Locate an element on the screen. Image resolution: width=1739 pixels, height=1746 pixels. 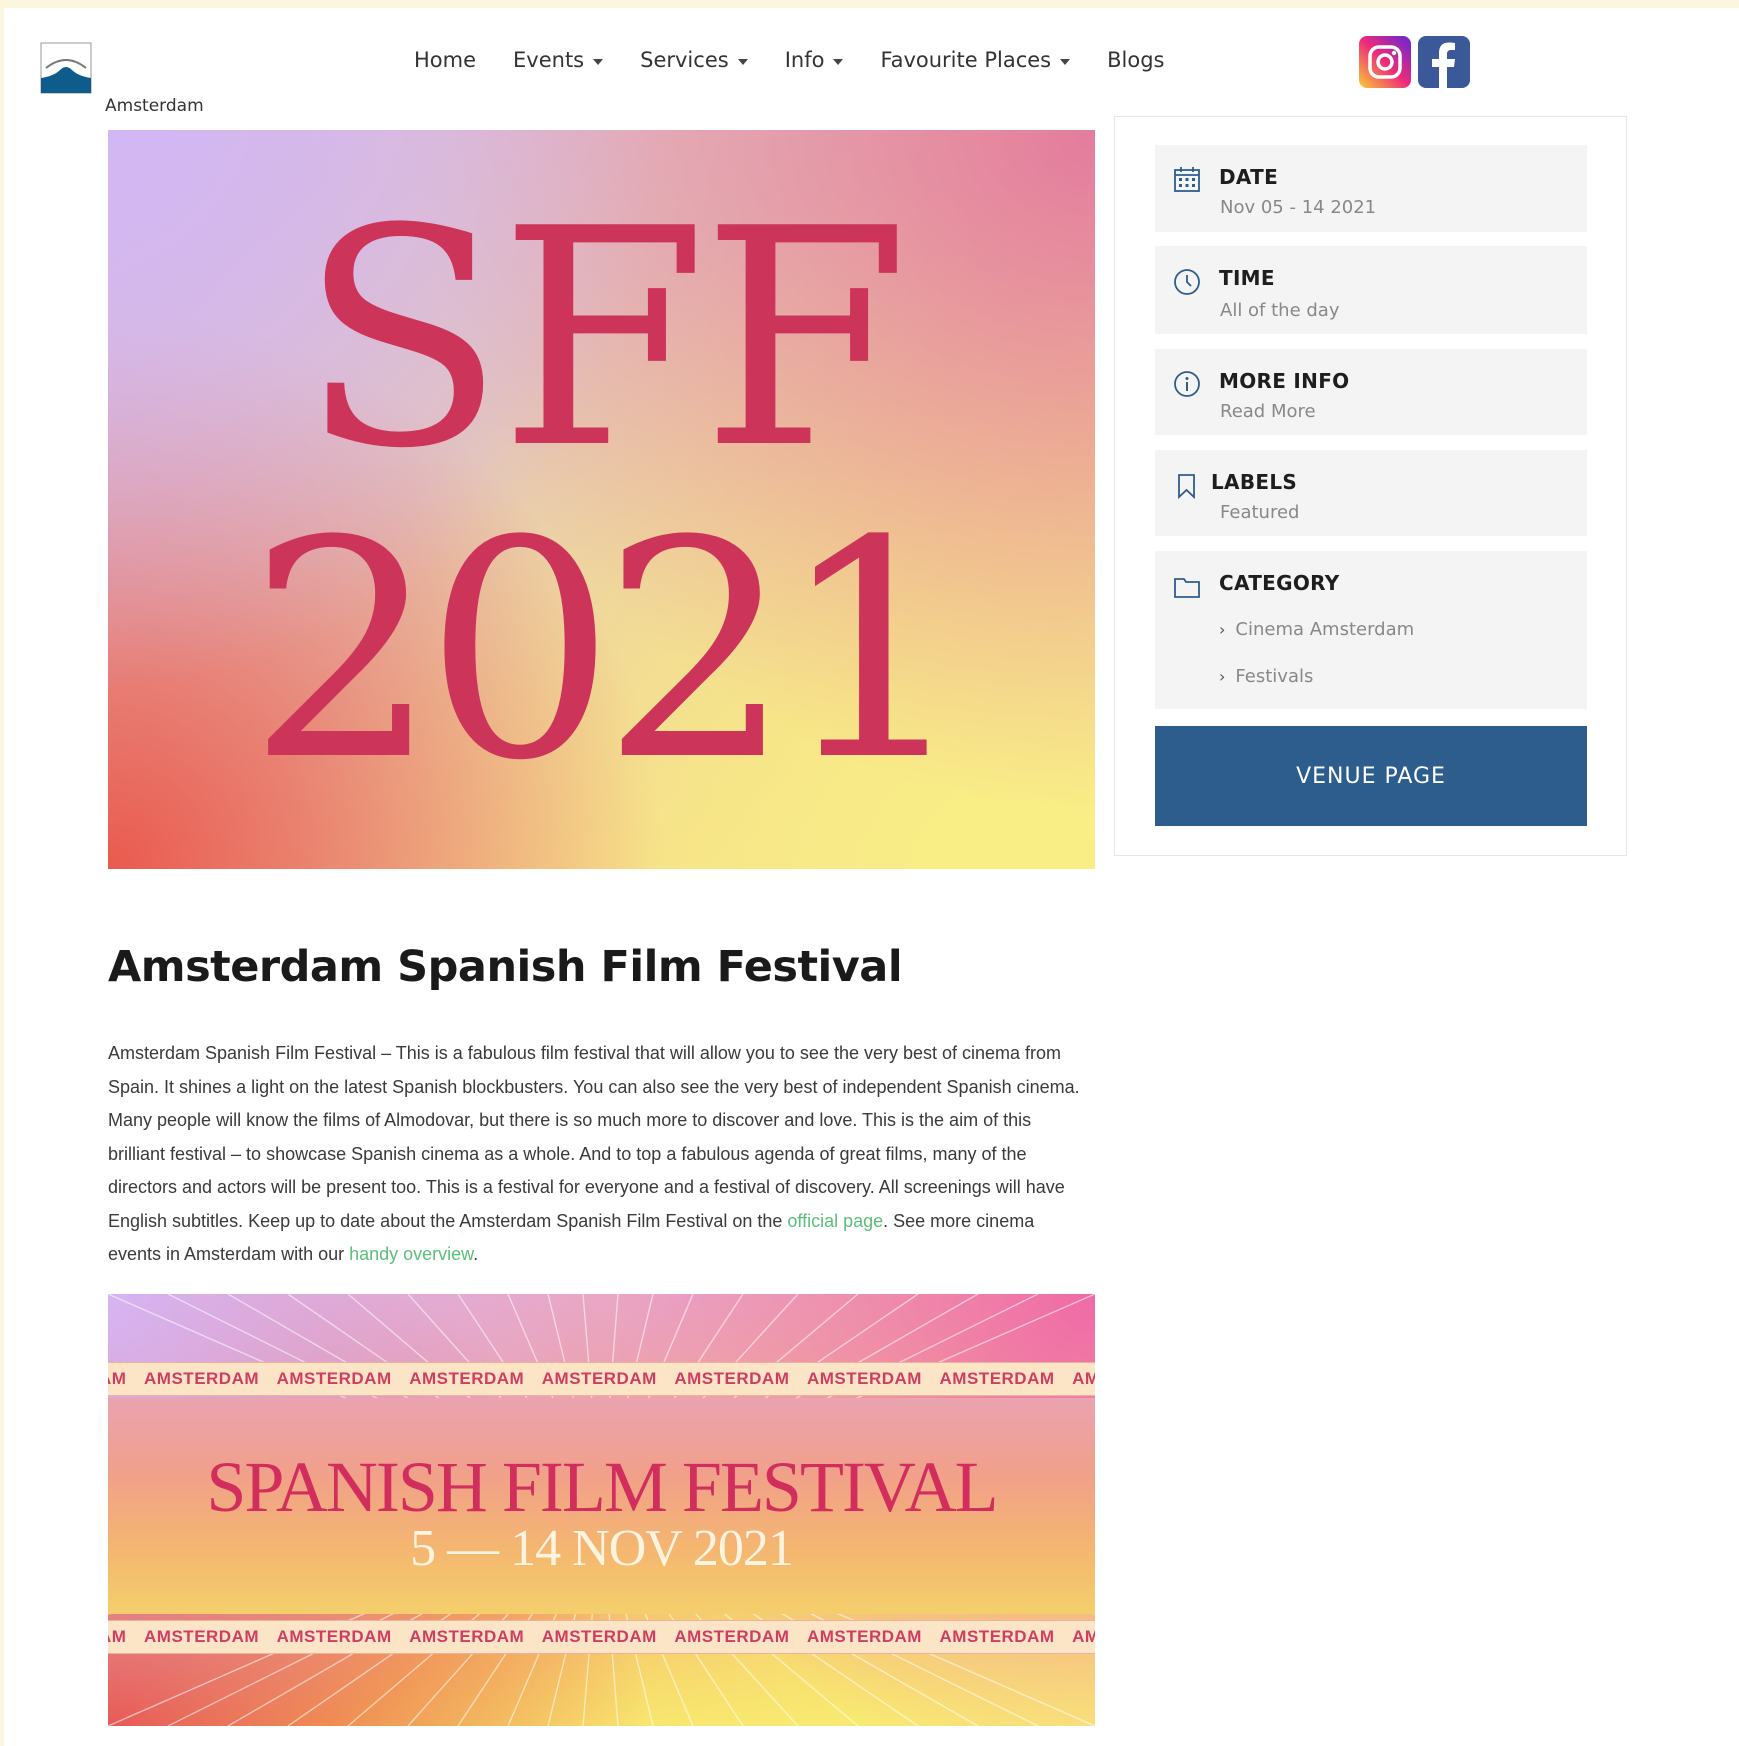
instagram-icon is located at coordinates (1385, 62).